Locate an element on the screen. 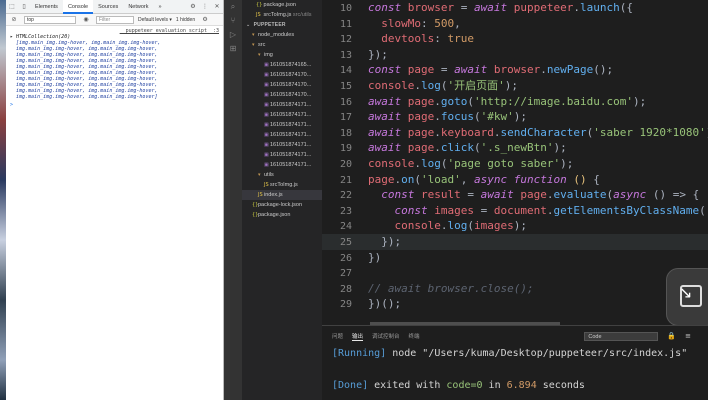  tab-elements: Elements is located at coordinates (46, 7).